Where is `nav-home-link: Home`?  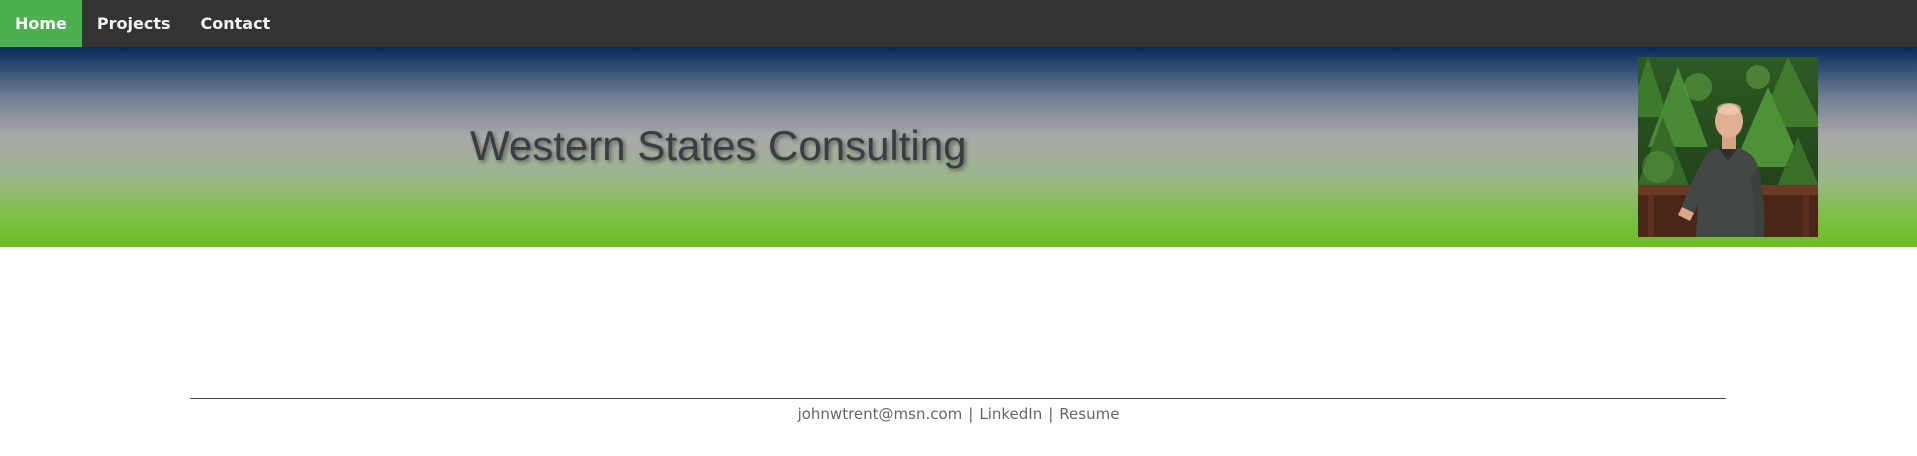
nav-home-link: Home is located at coordinates (41, 23).